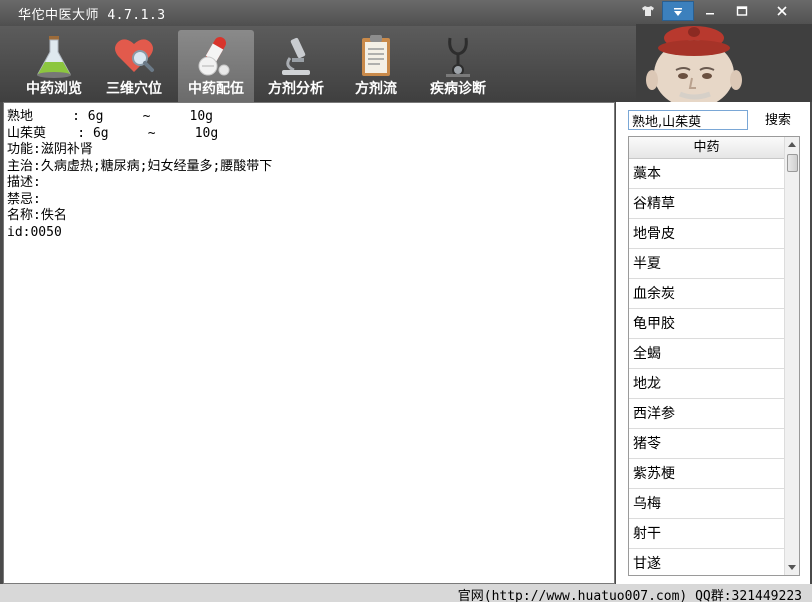 Image resolution: width=812 pixels, height=602 pixels. I want to click on minimize-icon, so click(710, 14).